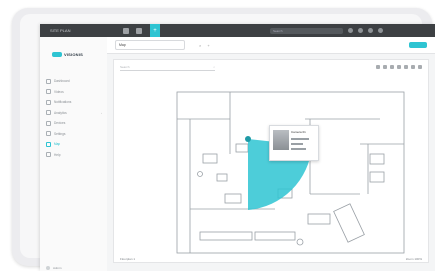 Image resolution: width=435 pixels, height=271 pixels. I want to click on sidebar-item-videos: Videos, so click(74, 92).